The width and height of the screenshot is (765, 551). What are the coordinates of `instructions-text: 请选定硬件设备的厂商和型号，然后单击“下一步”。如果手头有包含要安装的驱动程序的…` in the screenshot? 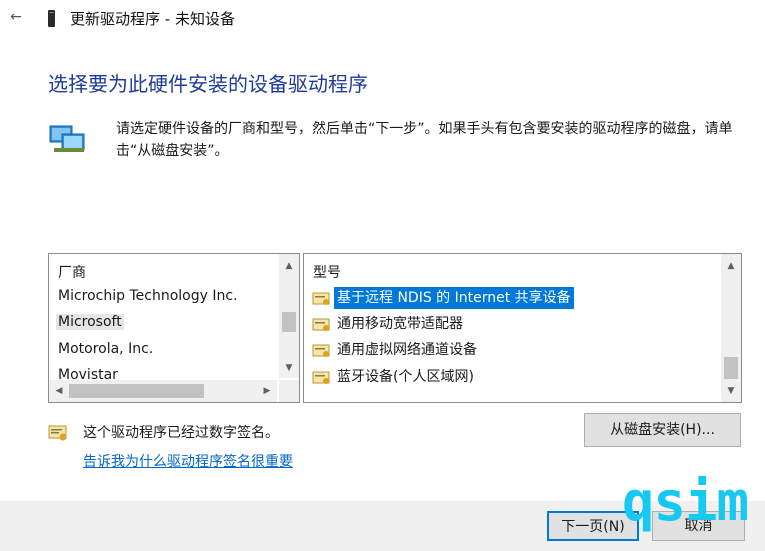 It's located at (424, 140).